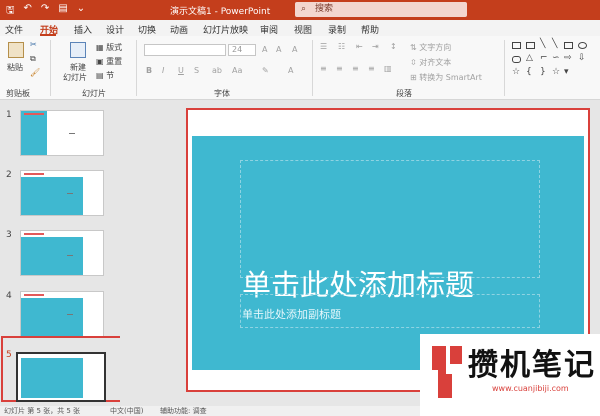 The width and height of the screenshot is (600, 416). What do you see at coordinates (217, 70) in the screenshot?
I see `char-spacing-icon: ab` at bounding box center [217, 70].